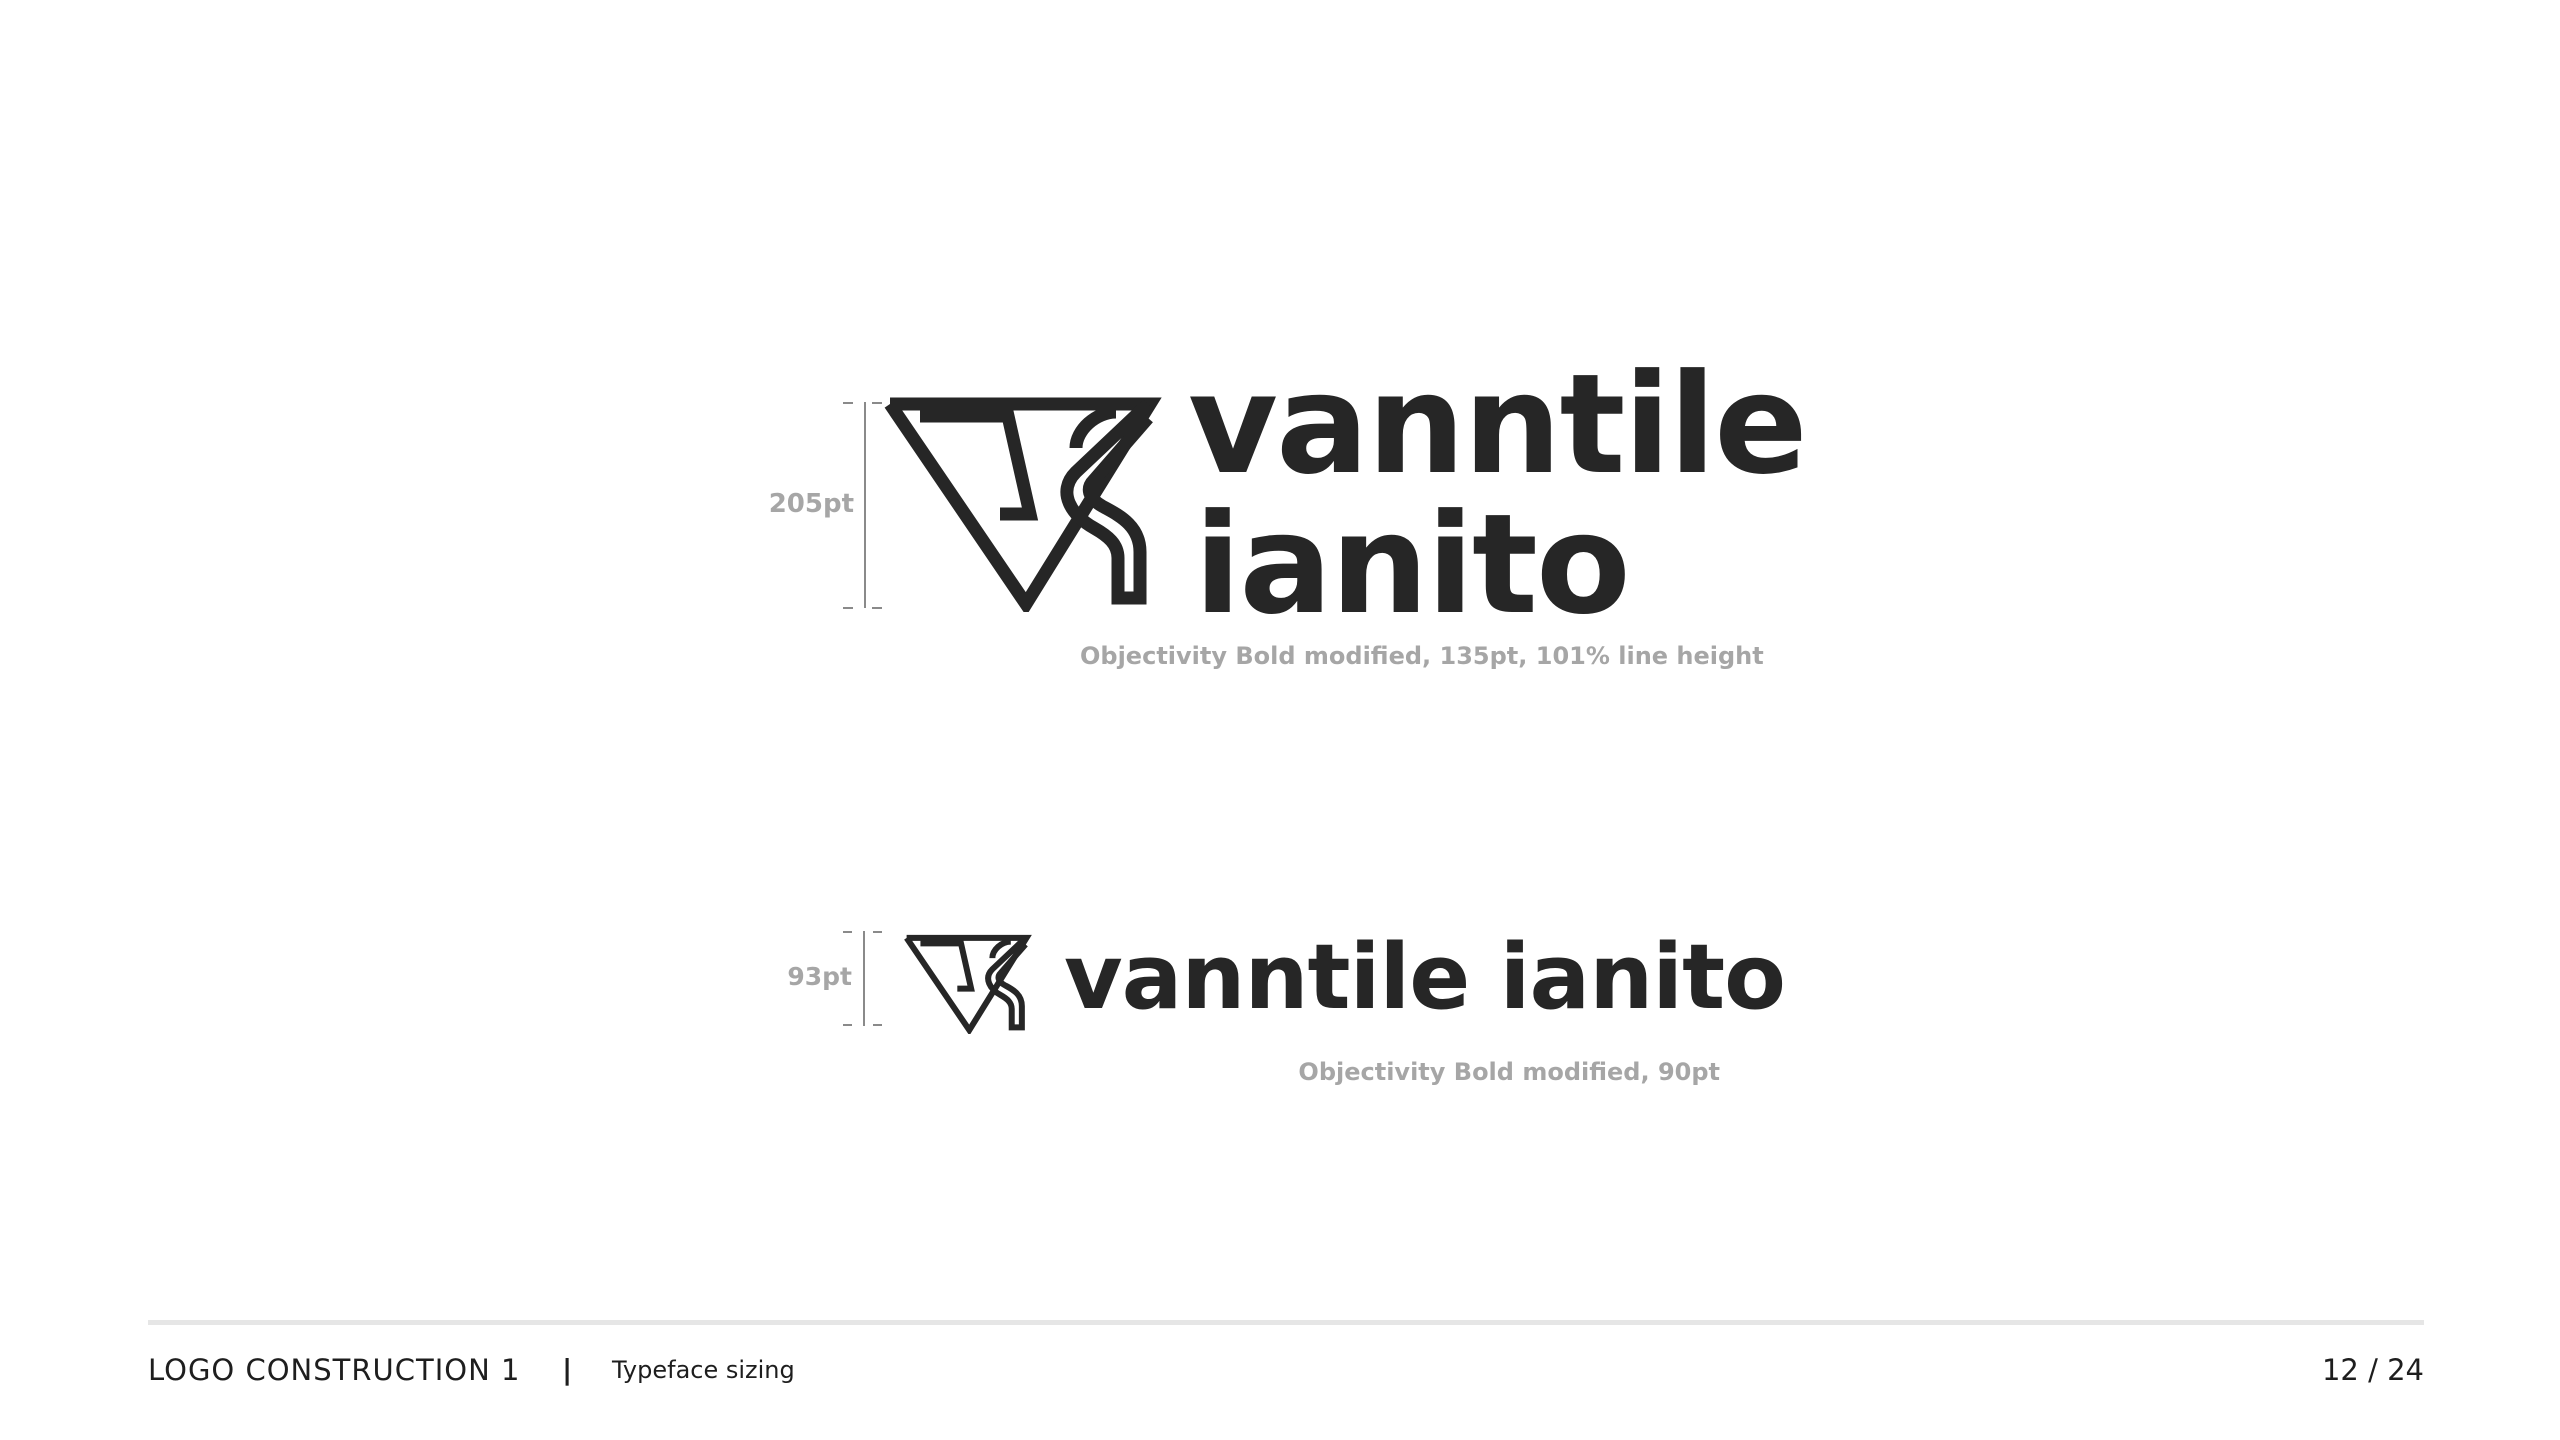  Describe the element at coordinates (1412, 564) in the screenshot. I see `large-wordmark-line-2: ianito` at that location.